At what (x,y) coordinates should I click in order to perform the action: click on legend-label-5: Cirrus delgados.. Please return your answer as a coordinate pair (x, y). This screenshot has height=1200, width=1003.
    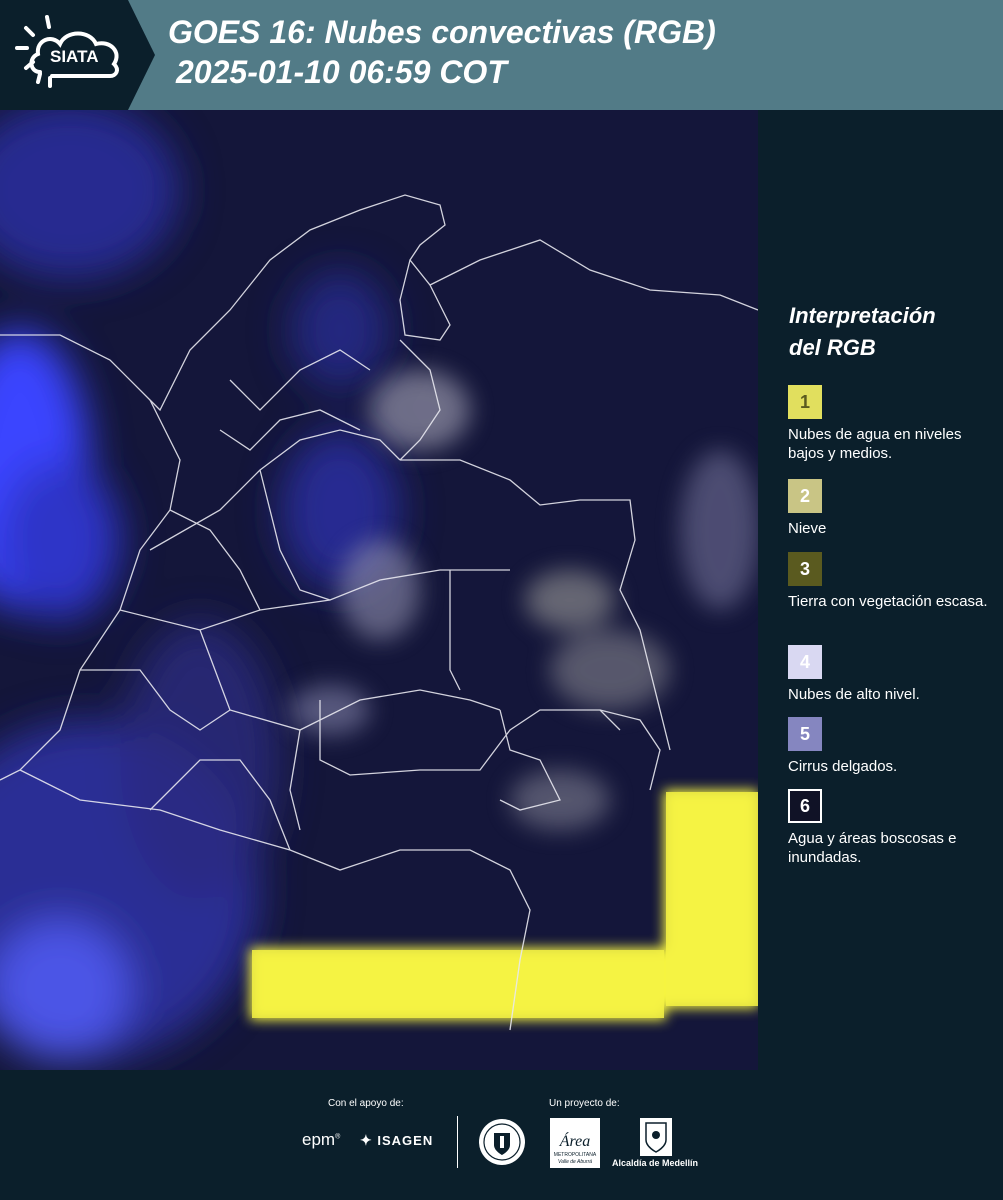
    Looking at the image, I should click on (843, 766).